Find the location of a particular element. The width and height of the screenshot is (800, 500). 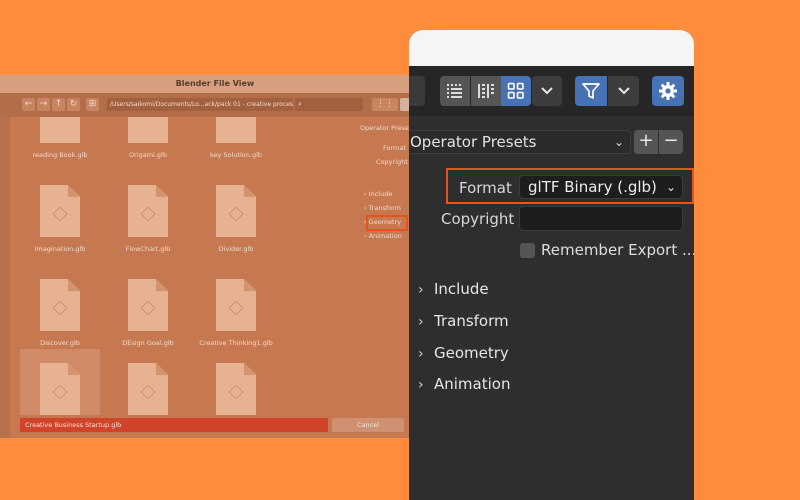

file-name: Discover.glb is located at coordinates (60, 343).